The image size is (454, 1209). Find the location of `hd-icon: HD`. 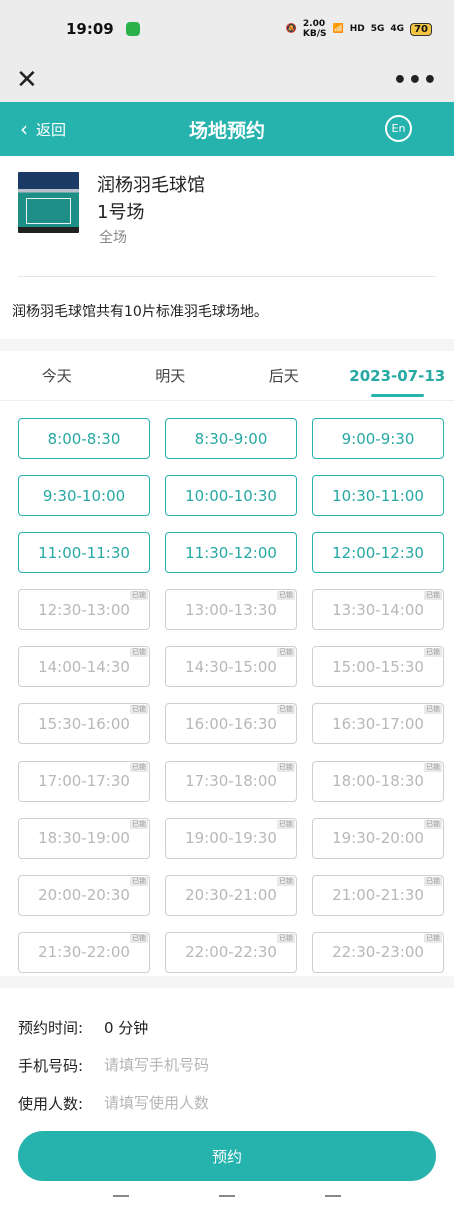

hd-icon: HD is located at coordinates (357, 29).